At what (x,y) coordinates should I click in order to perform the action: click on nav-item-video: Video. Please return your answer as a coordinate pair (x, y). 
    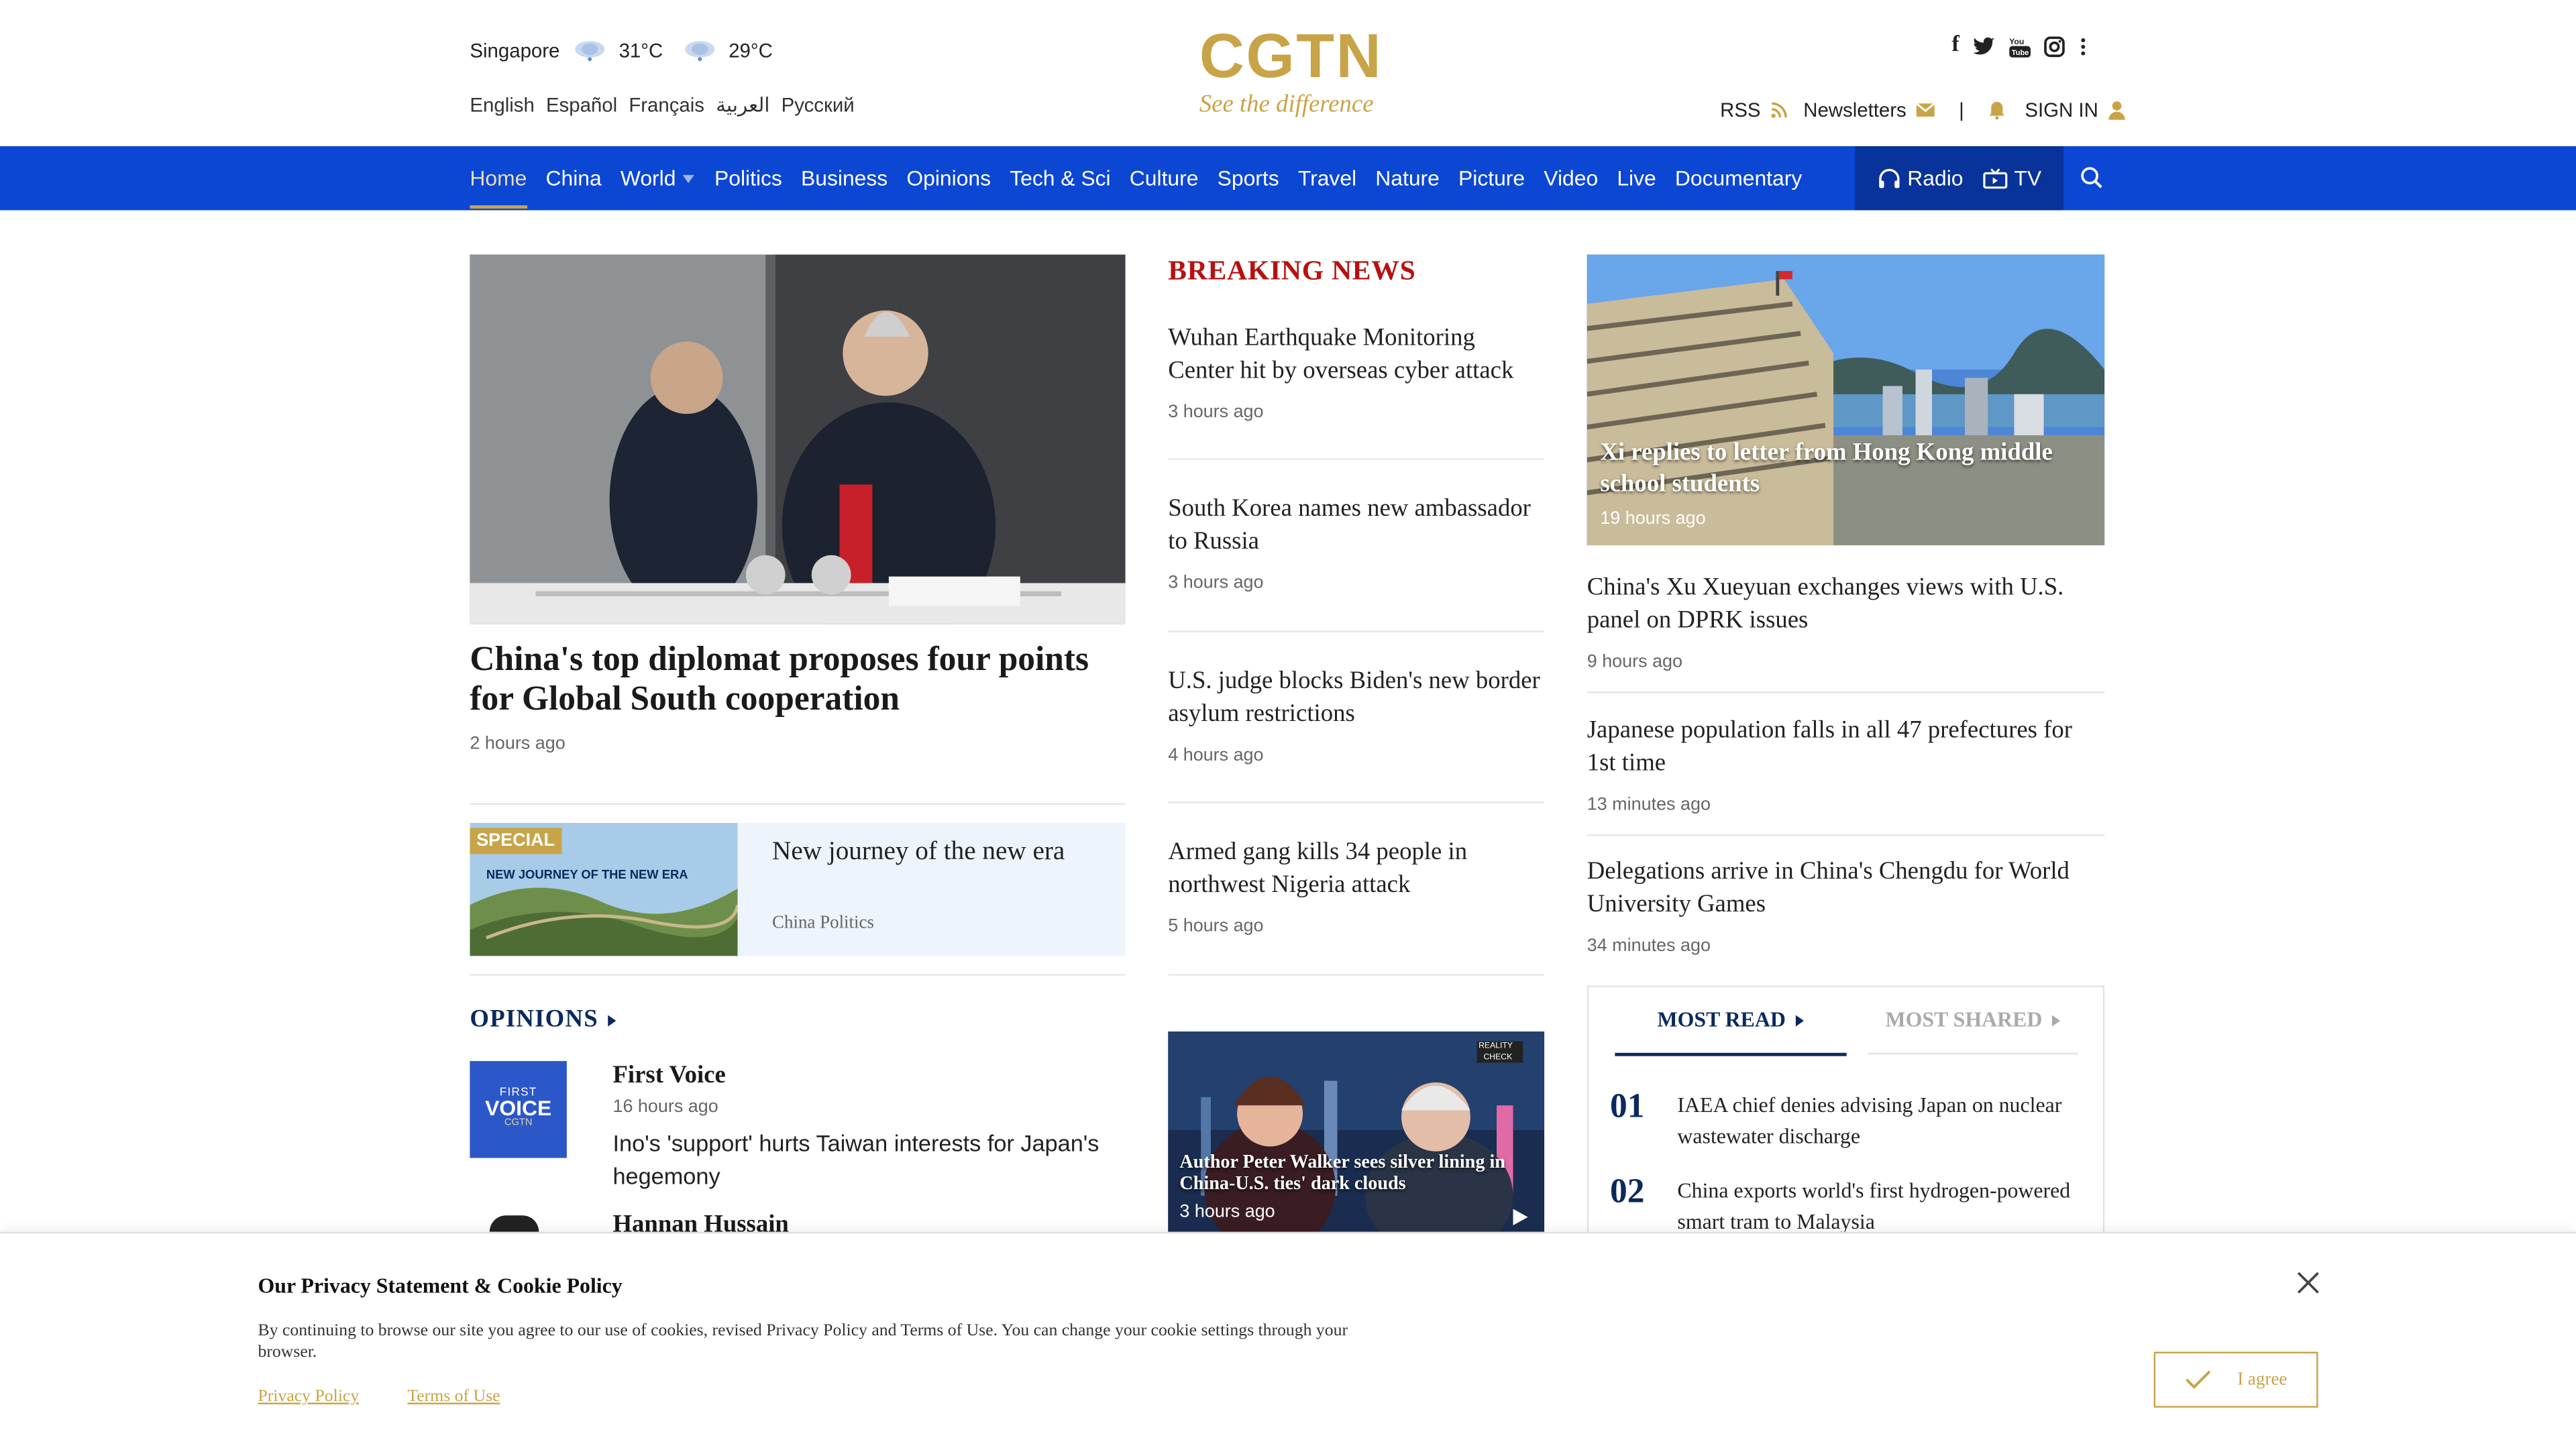
    Looking at the image, I should click on (1571, 178).